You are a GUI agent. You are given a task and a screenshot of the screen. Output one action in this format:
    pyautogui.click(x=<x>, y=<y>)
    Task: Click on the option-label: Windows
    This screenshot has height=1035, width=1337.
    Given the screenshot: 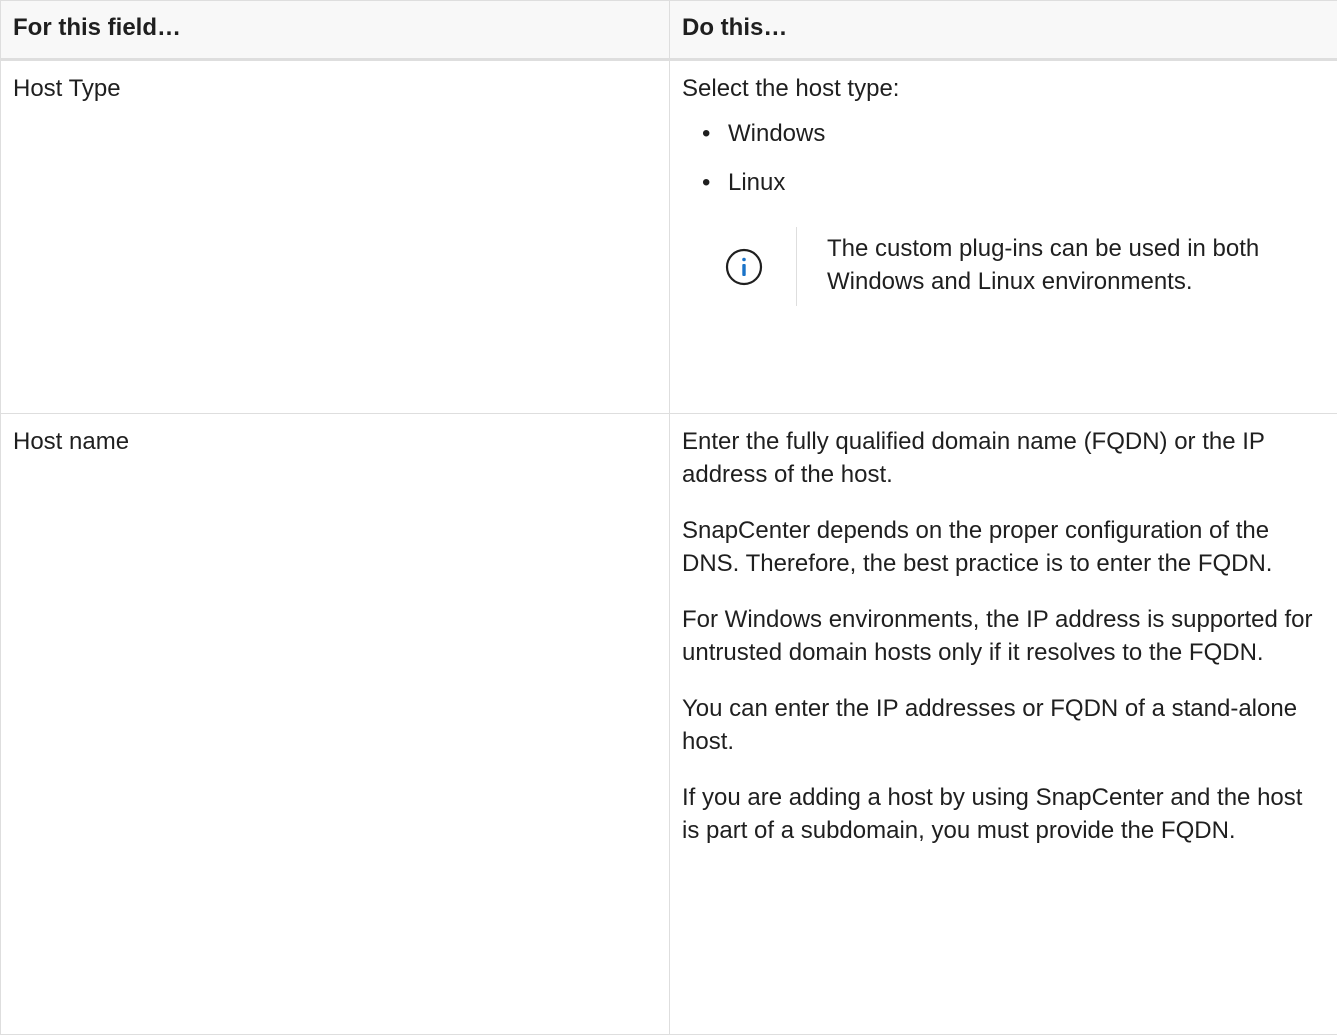 What is the action you would take?
    pyautogui.click(x=777, y=133)
    